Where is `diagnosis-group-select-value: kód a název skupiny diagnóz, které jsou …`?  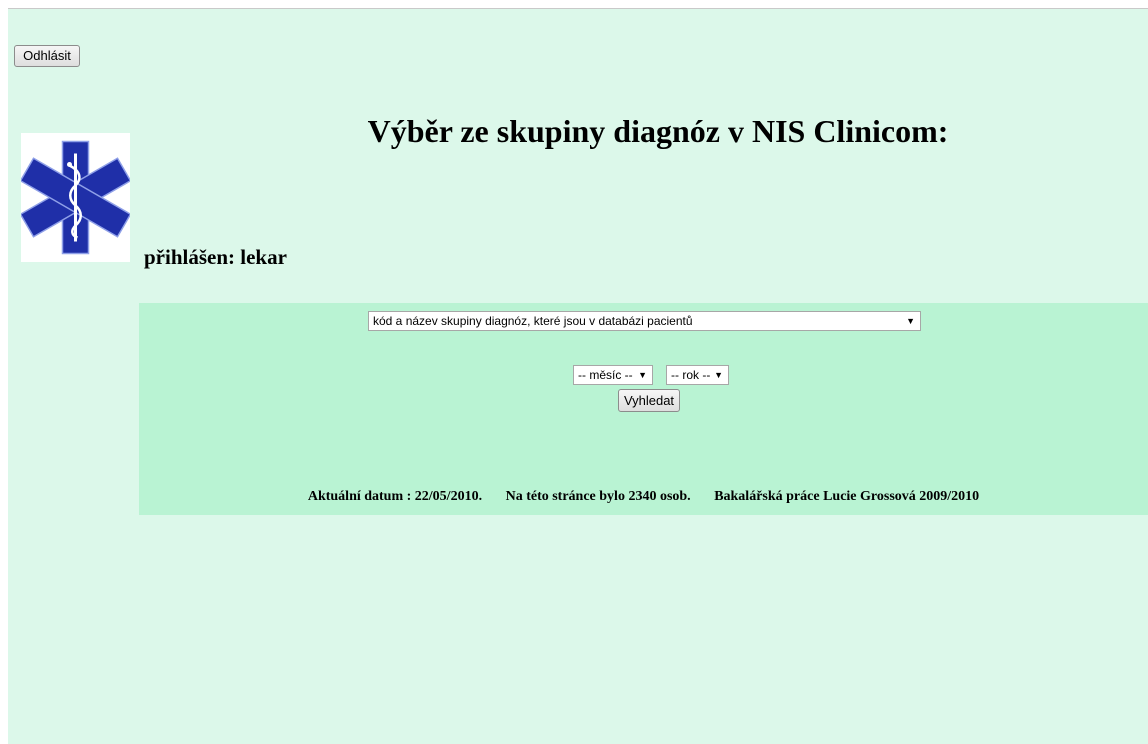
diagnosis-group-select-value: kód a název skupiny diagnóz, které jsou … is located at coordinates (533, 321).